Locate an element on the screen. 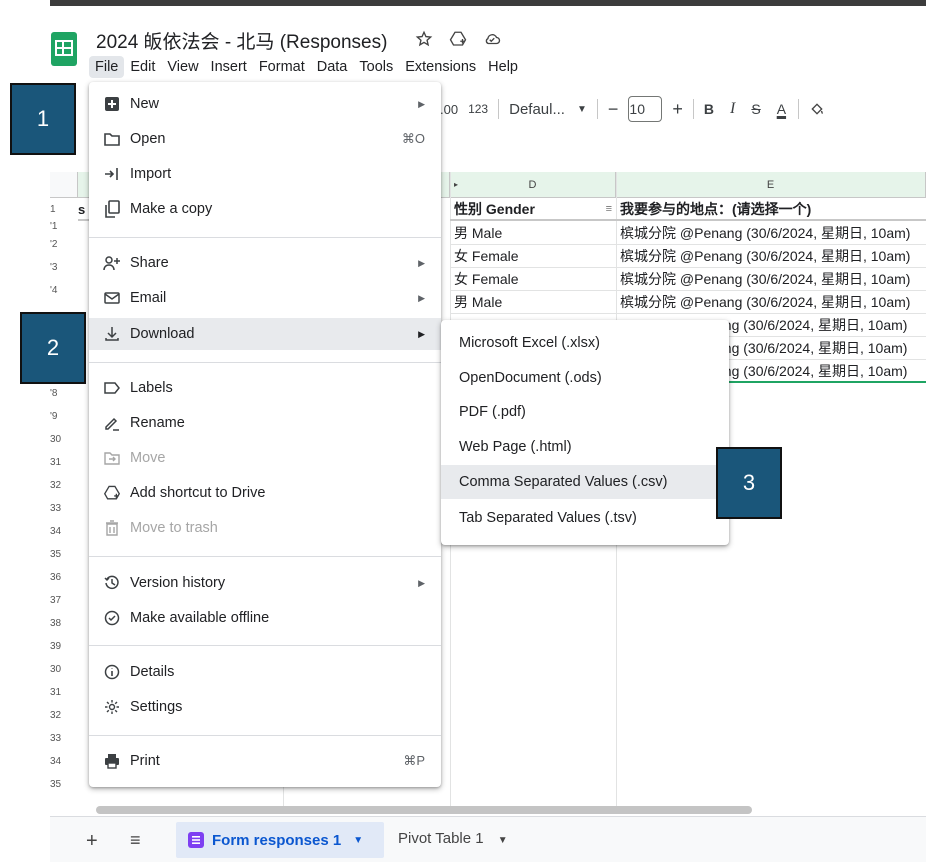 This screenshot has height=862, width=926. column-header-d: ▸ D is located at coordinates (533, 185).